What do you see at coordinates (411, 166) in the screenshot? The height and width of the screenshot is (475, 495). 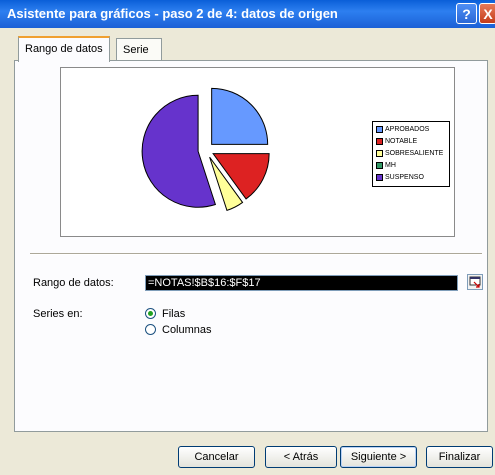 I see `legend-item: MH` at bounding box center [411, 166].